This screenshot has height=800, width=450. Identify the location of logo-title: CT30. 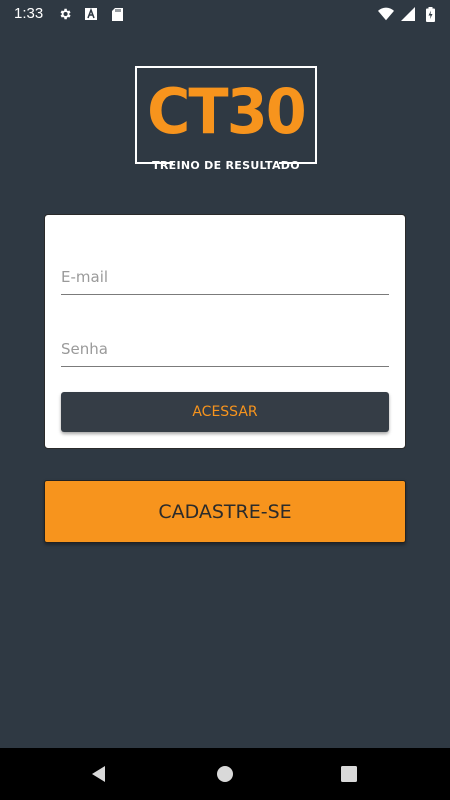
(227, 111).